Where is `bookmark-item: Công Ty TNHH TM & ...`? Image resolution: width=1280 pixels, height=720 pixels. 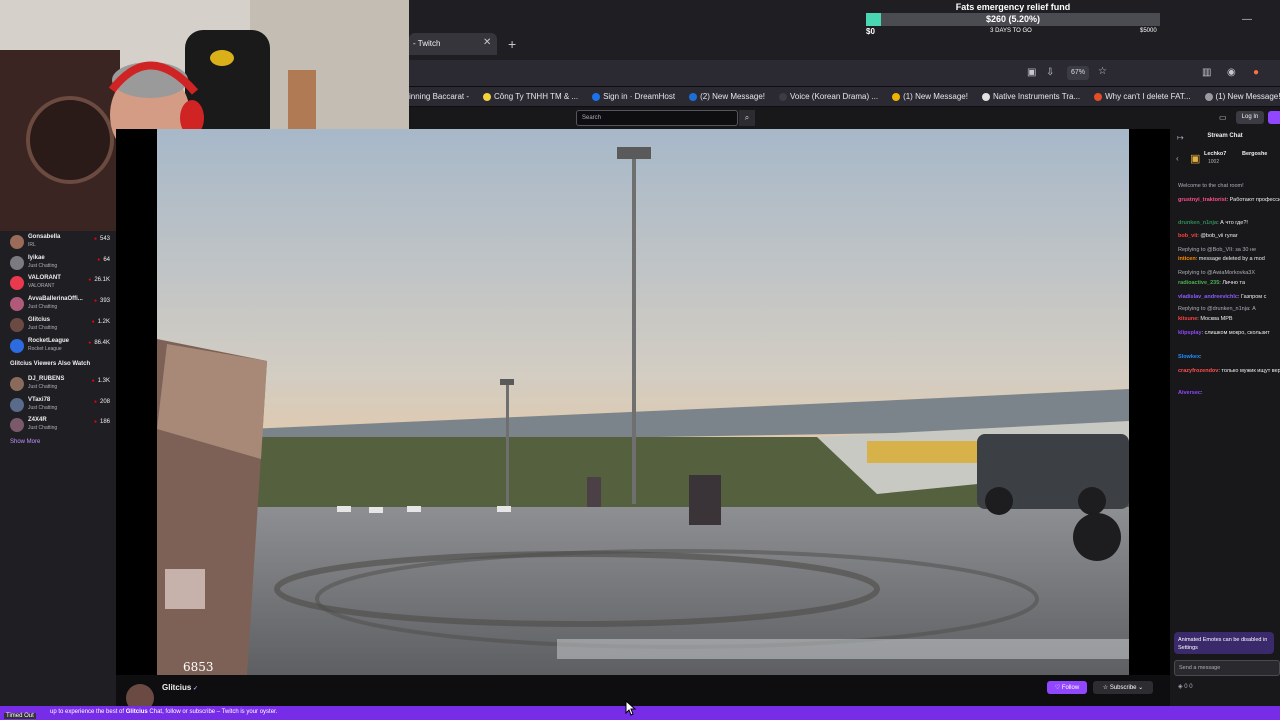 bookmark-item: Công Ty TNHH TM & ... is located at coordinates (530, 96).